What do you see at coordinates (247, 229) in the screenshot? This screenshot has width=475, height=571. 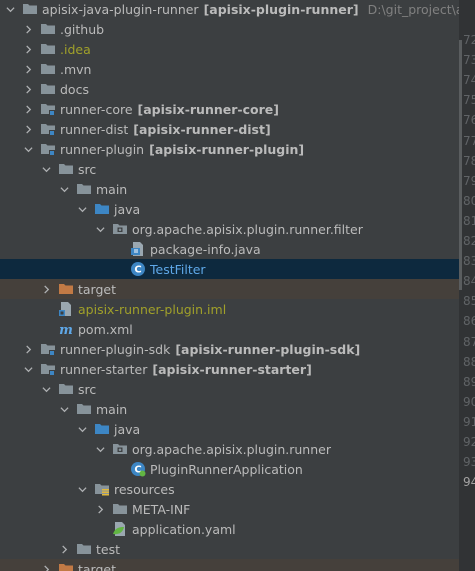 I see `tree-item-label: org.apache.apisix.plugin.runner.filter` at bounding box center [247, 229].